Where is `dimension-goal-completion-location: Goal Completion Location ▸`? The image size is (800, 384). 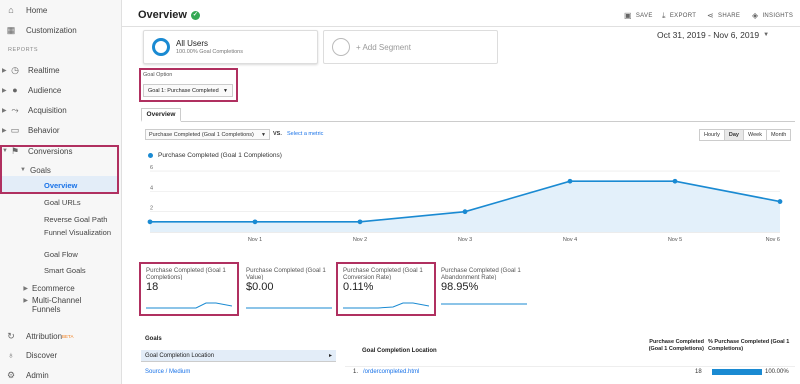 dimension-goal-completion-location: Goal Completion Location ▸ is located at coordinates (238, 356).